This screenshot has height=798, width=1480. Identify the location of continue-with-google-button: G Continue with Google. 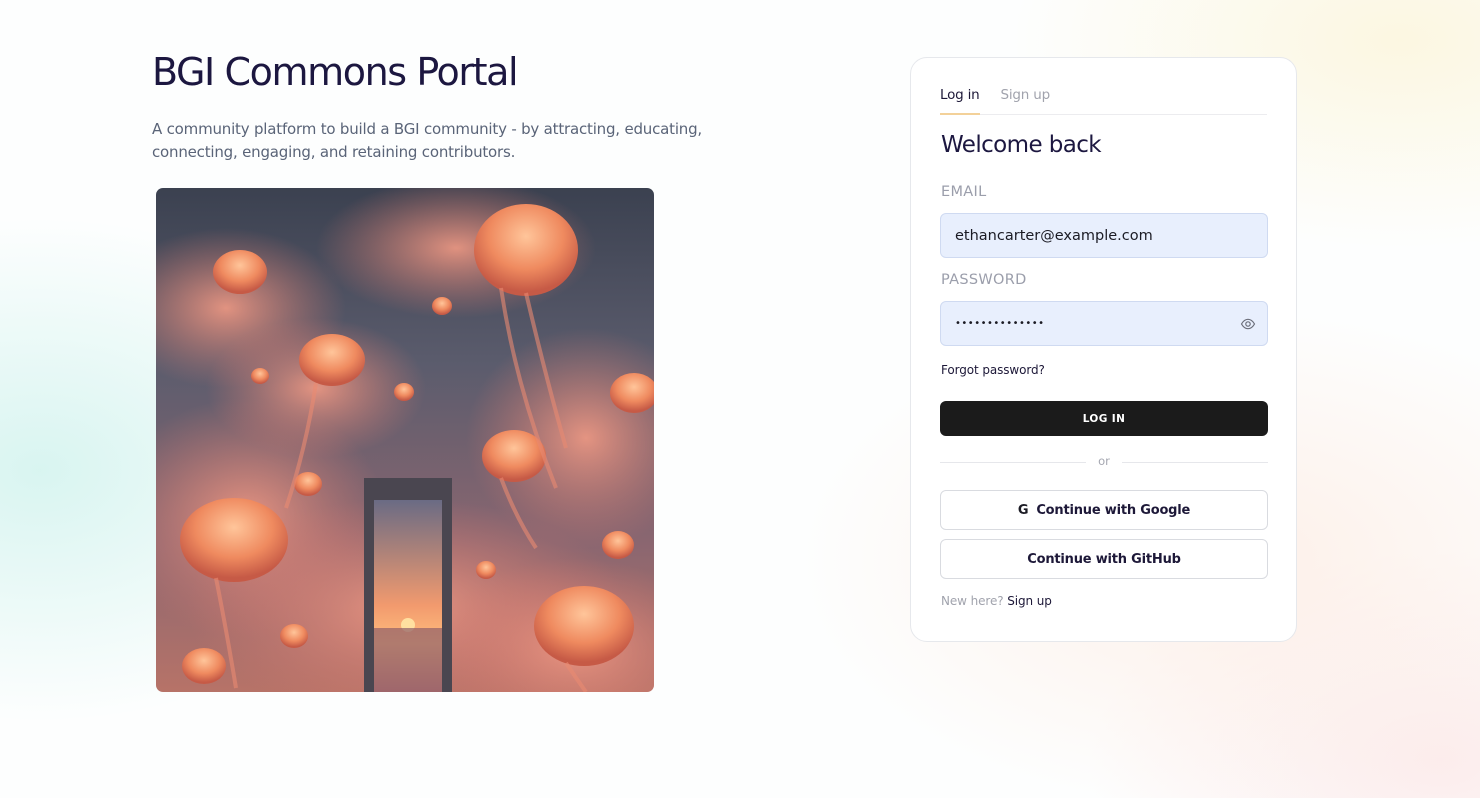
(1104, 510).